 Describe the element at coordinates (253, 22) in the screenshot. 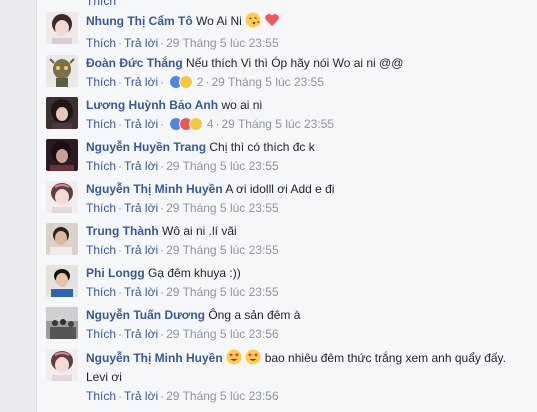

I see `kiss-emoji` at that location.